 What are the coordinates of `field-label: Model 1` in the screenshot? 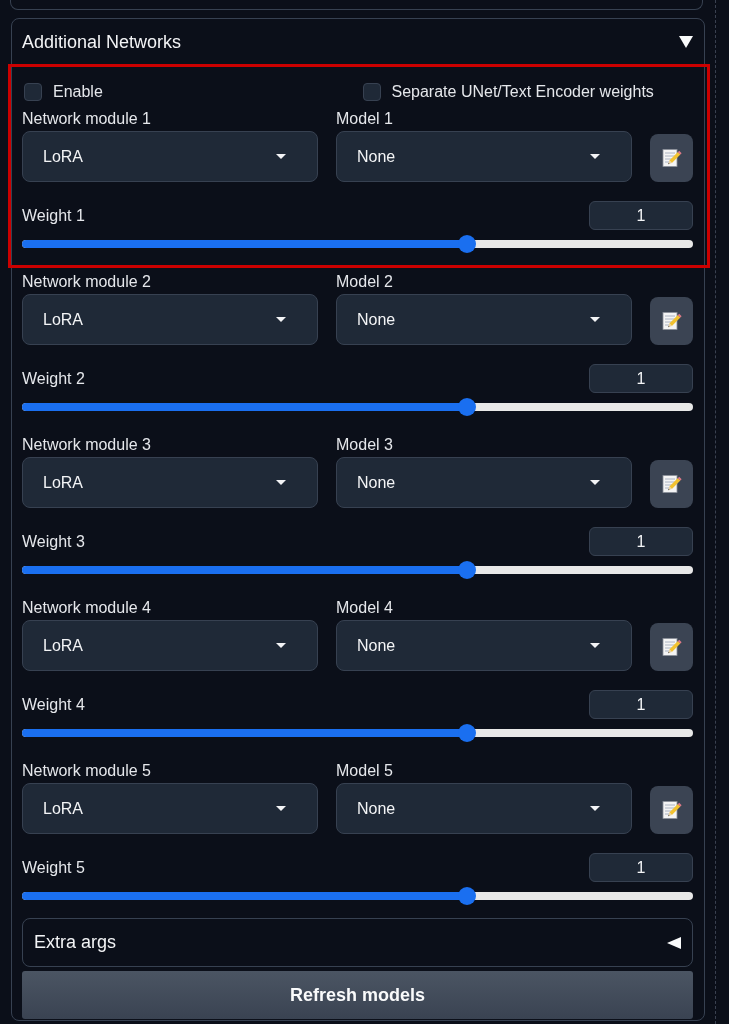 It's located at (364, 119).